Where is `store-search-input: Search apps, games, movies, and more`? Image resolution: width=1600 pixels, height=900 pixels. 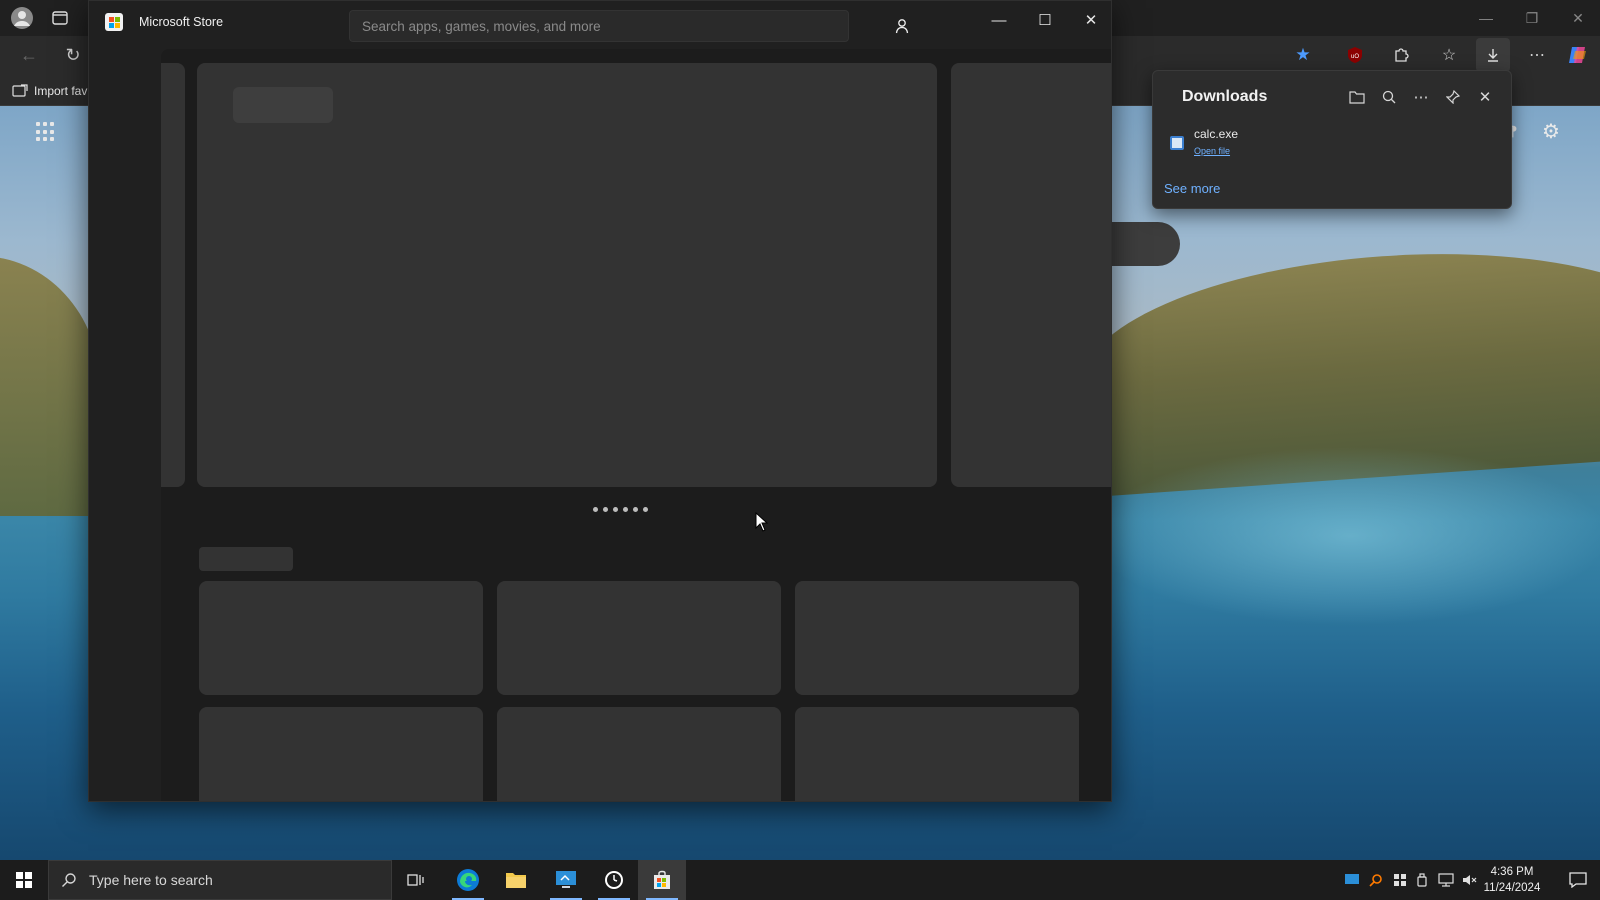
store-search-input: Search apps, games, movies, and more is located at coordinates (599, 26).